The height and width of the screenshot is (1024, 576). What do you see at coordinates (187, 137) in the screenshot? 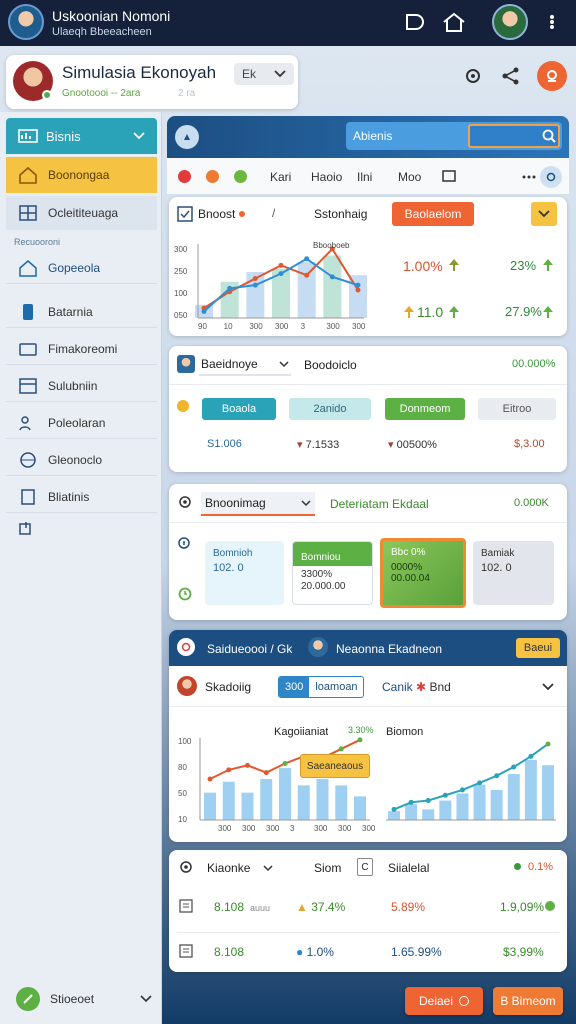
I see `back-button` at bounding box center [187, 137].